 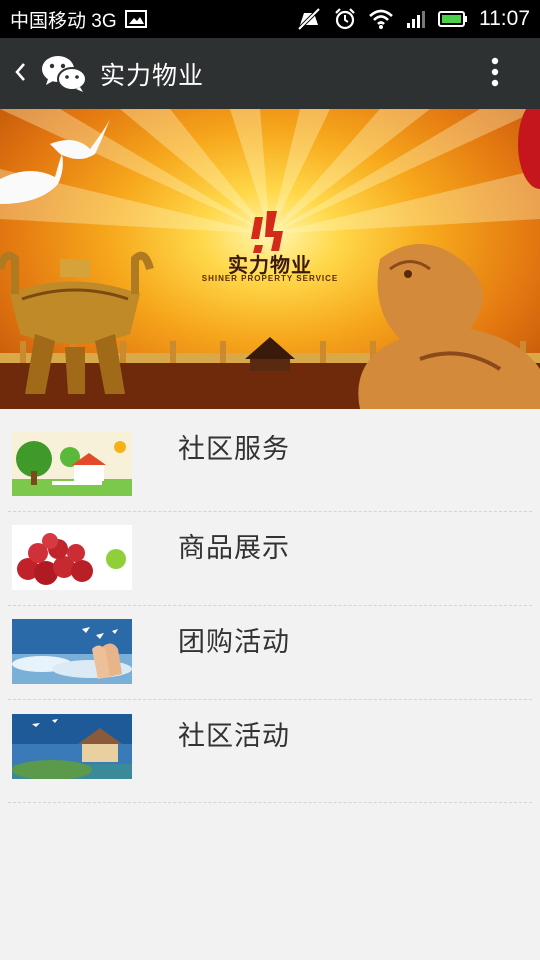 What do you see at coordinates (72, 557) in the screenshot?
I see `apples-thumbnail` at bounding box center [72, 557].